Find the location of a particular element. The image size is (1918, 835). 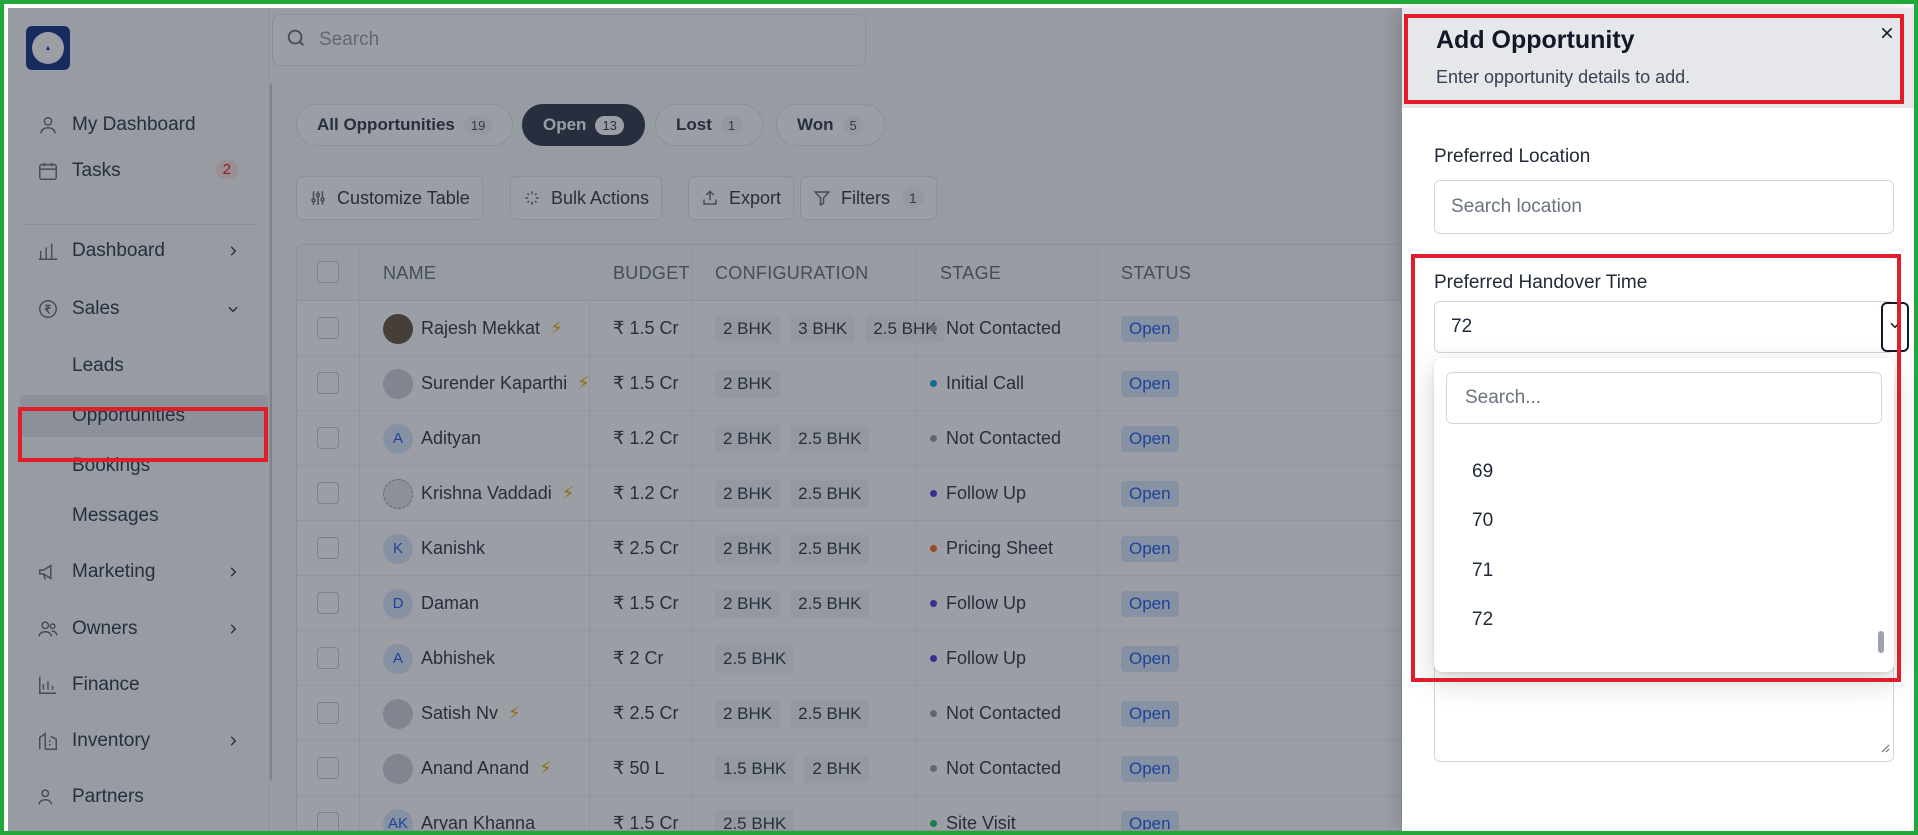

preferred-handover-select: 72 is located at coordinates (1671, 327).